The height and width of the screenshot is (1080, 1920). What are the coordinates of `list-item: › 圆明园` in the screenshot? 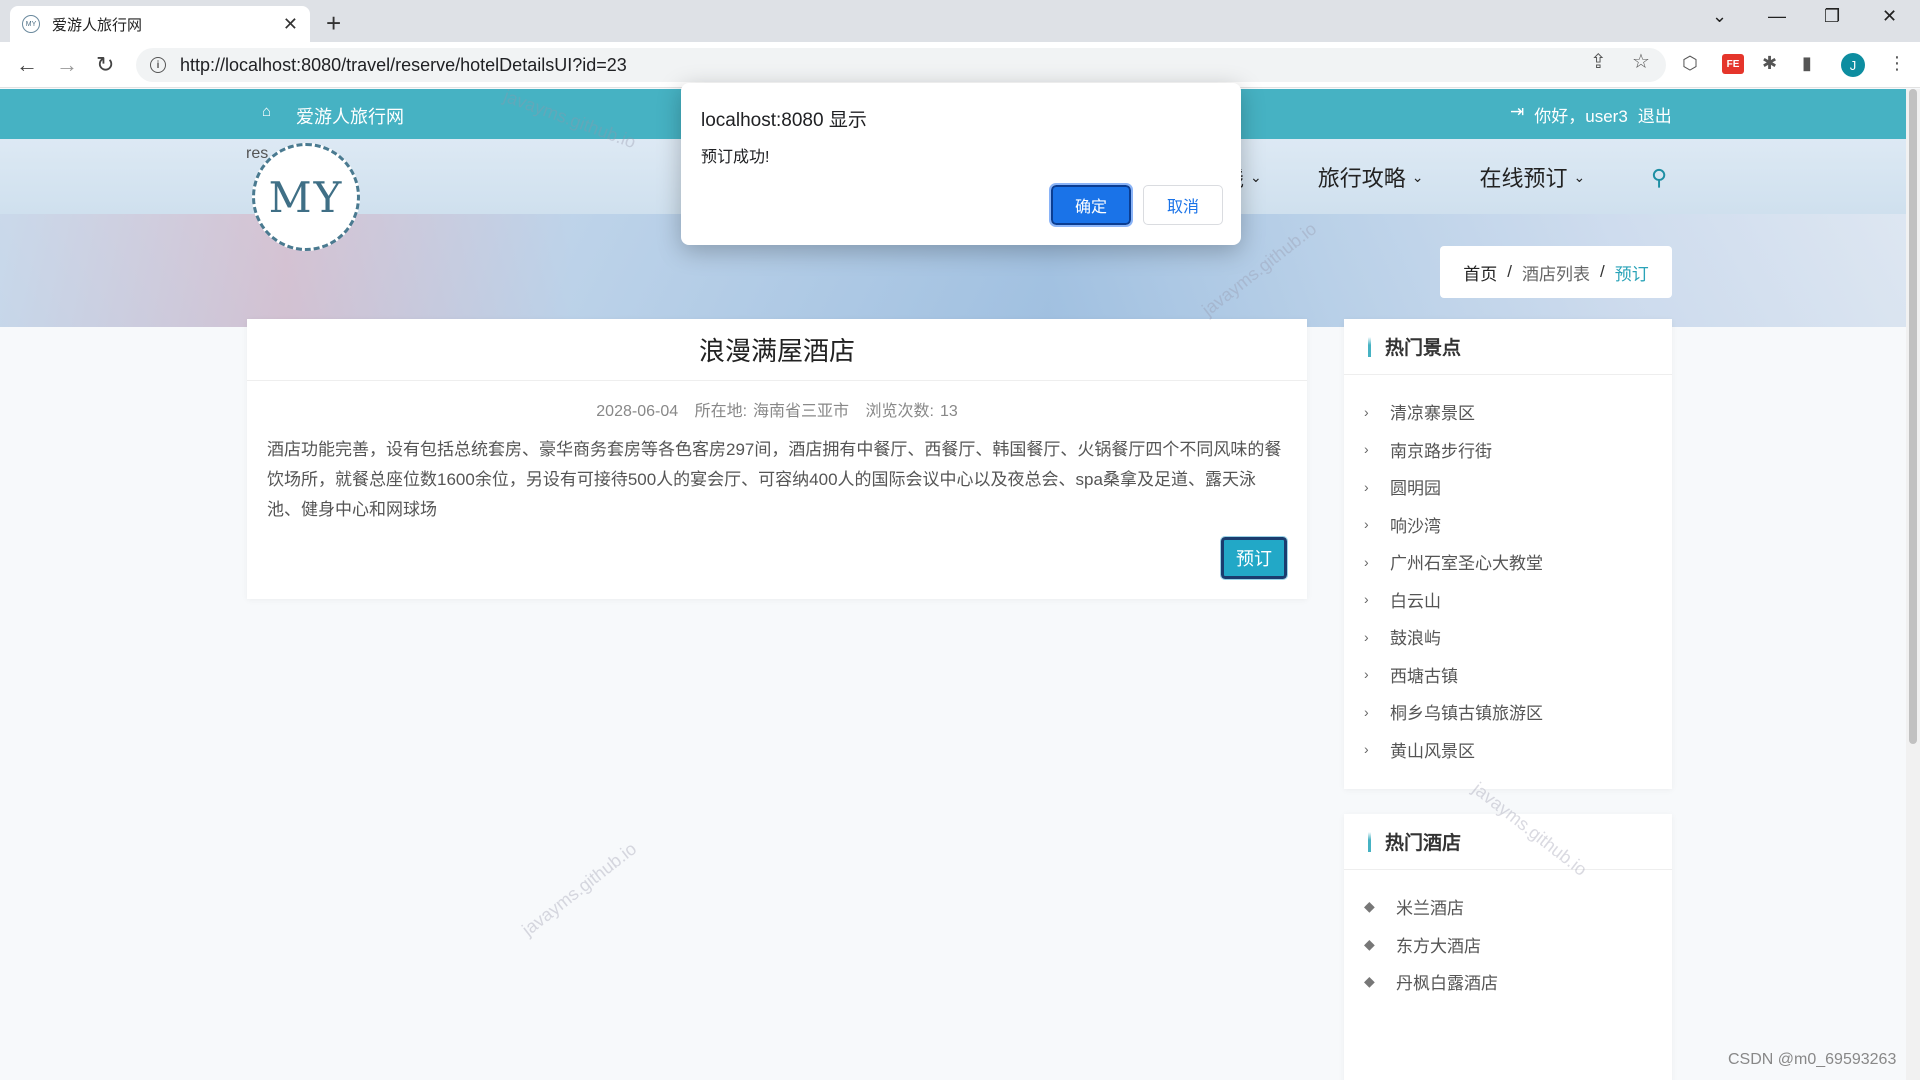 It's located at (1518, 487).